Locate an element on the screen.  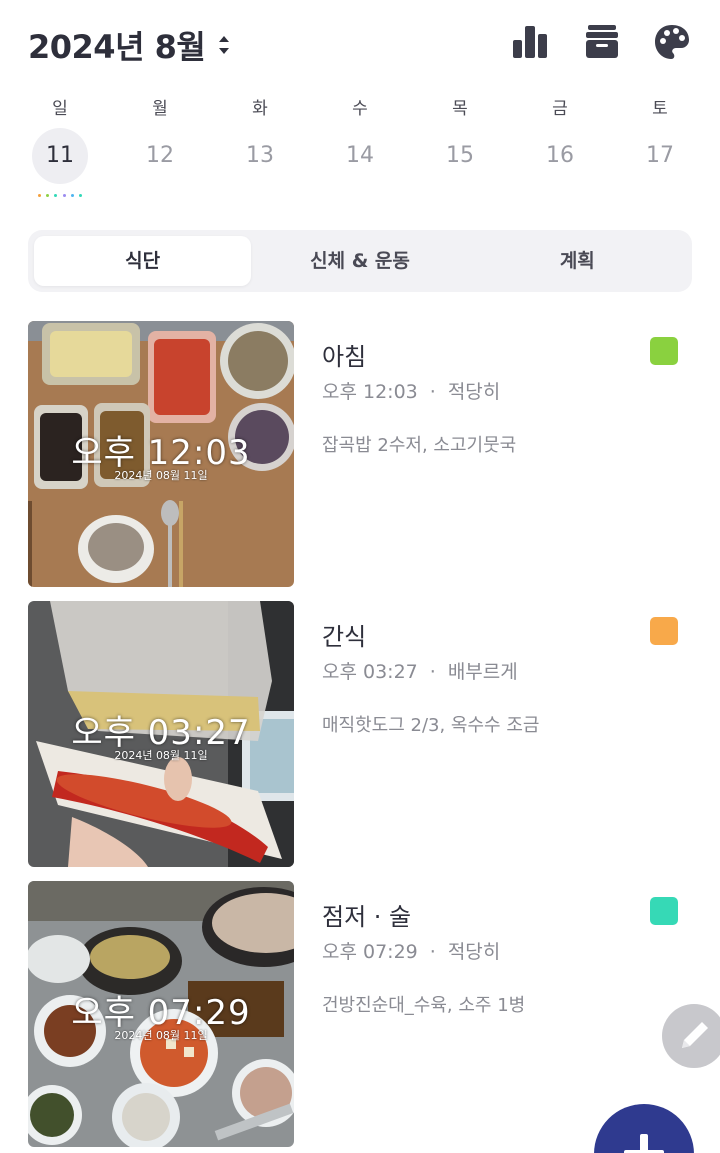
tab-plan: 계획 is located at coordinates (577, 261).